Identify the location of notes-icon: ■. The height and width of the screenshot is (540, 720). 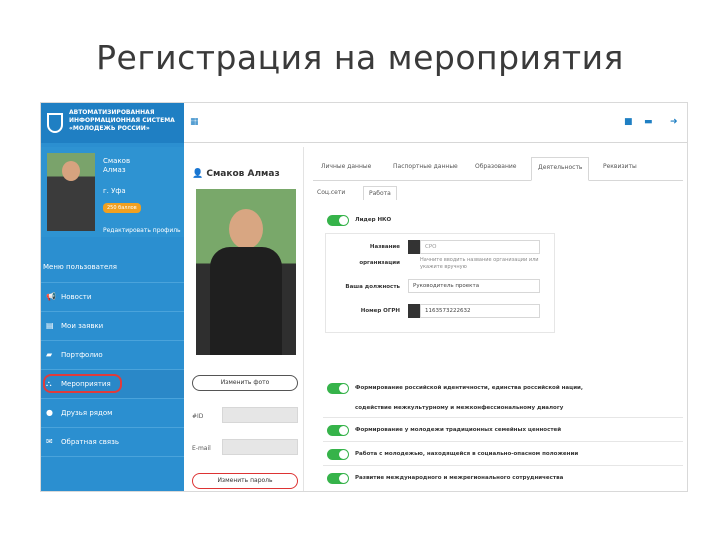
(628, 122).